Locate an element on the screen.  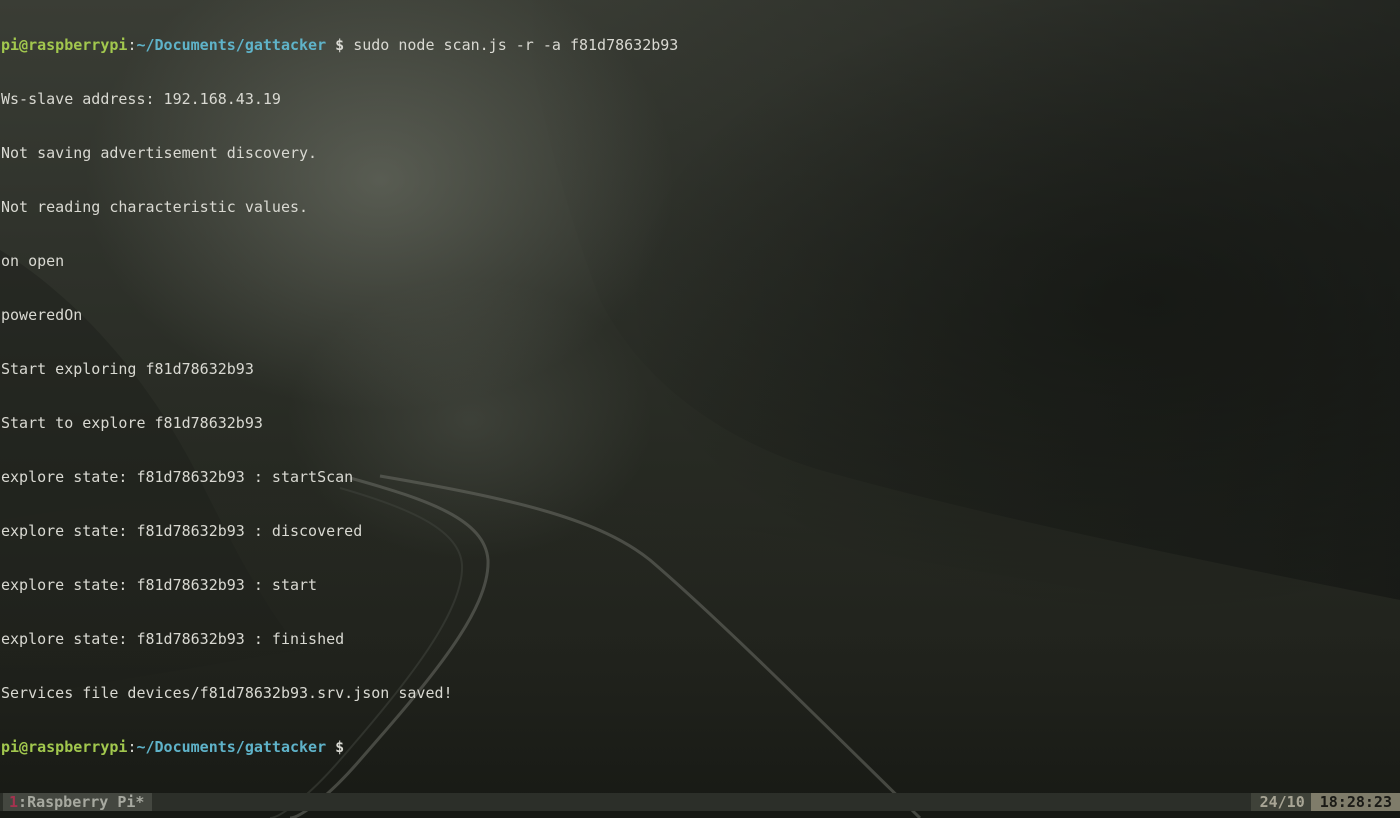
window-tab-raspberry-pi: 1:Raspberry Pi* is located at coordinates (78, 802).